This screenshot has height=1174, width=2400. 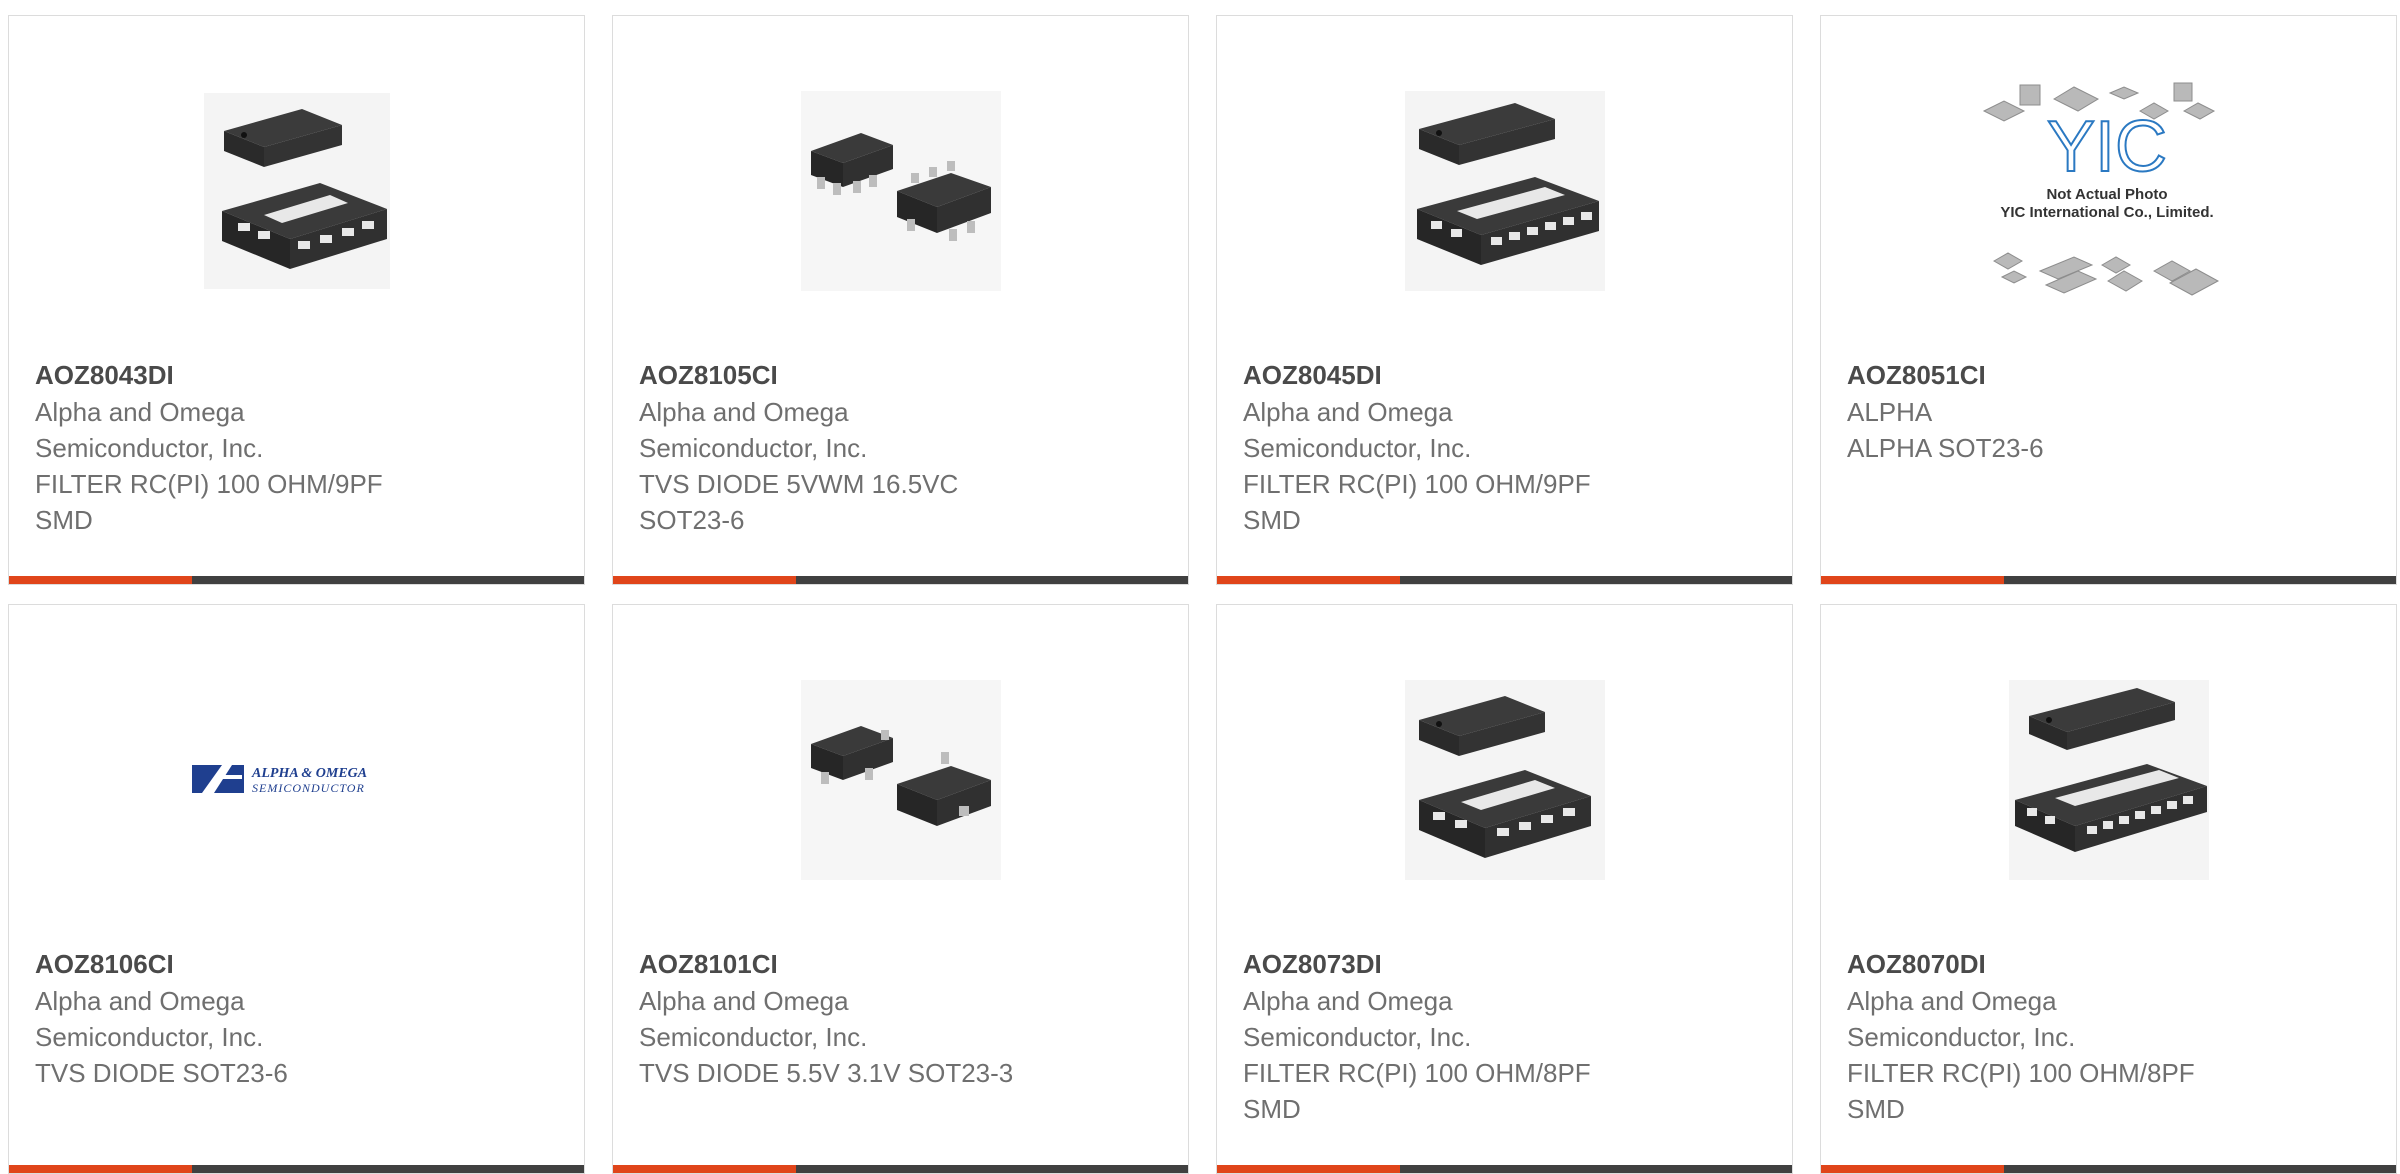 What do you see at coordinates (2106, 212) in the screenshot?
I see `placeholder-line-2: YIC International Co., Limited.` at bounding box center [2106, 212].